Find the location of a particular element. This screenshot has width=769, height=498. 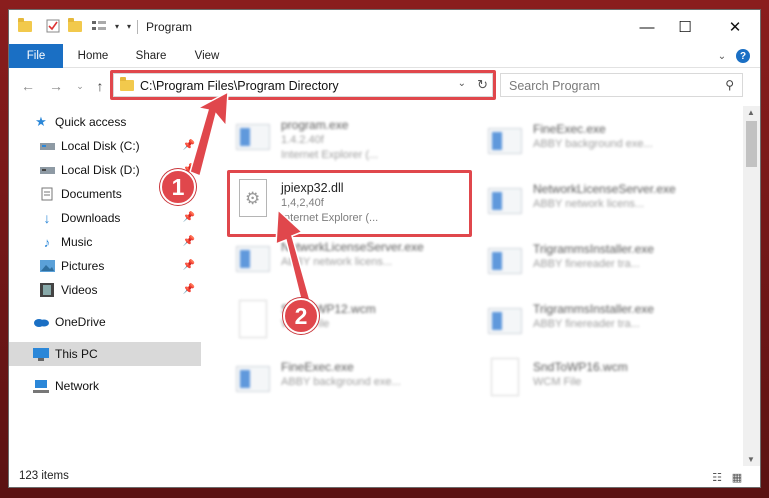

step-2-badge: 2 is located at coordinates (301, 316).